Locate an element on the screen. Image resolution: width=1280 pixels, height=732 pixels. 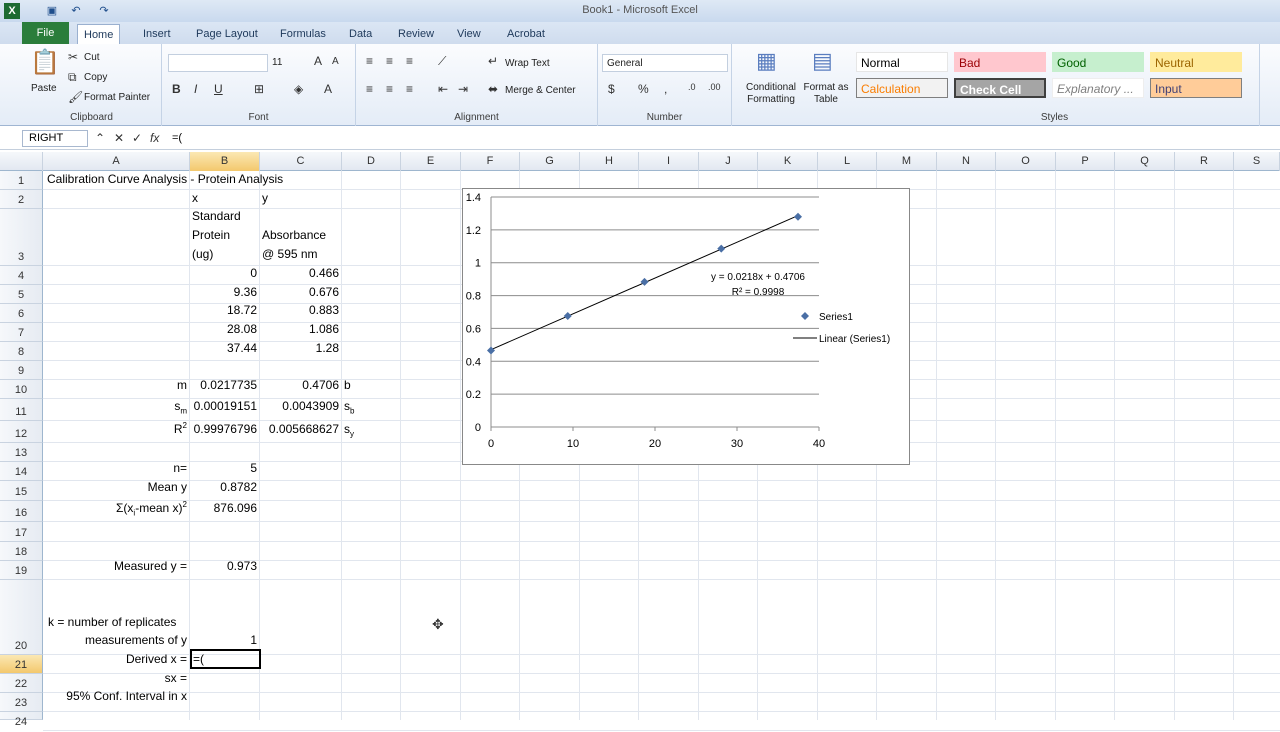
row-header-7: 7 is located at coordinates (21, 332).